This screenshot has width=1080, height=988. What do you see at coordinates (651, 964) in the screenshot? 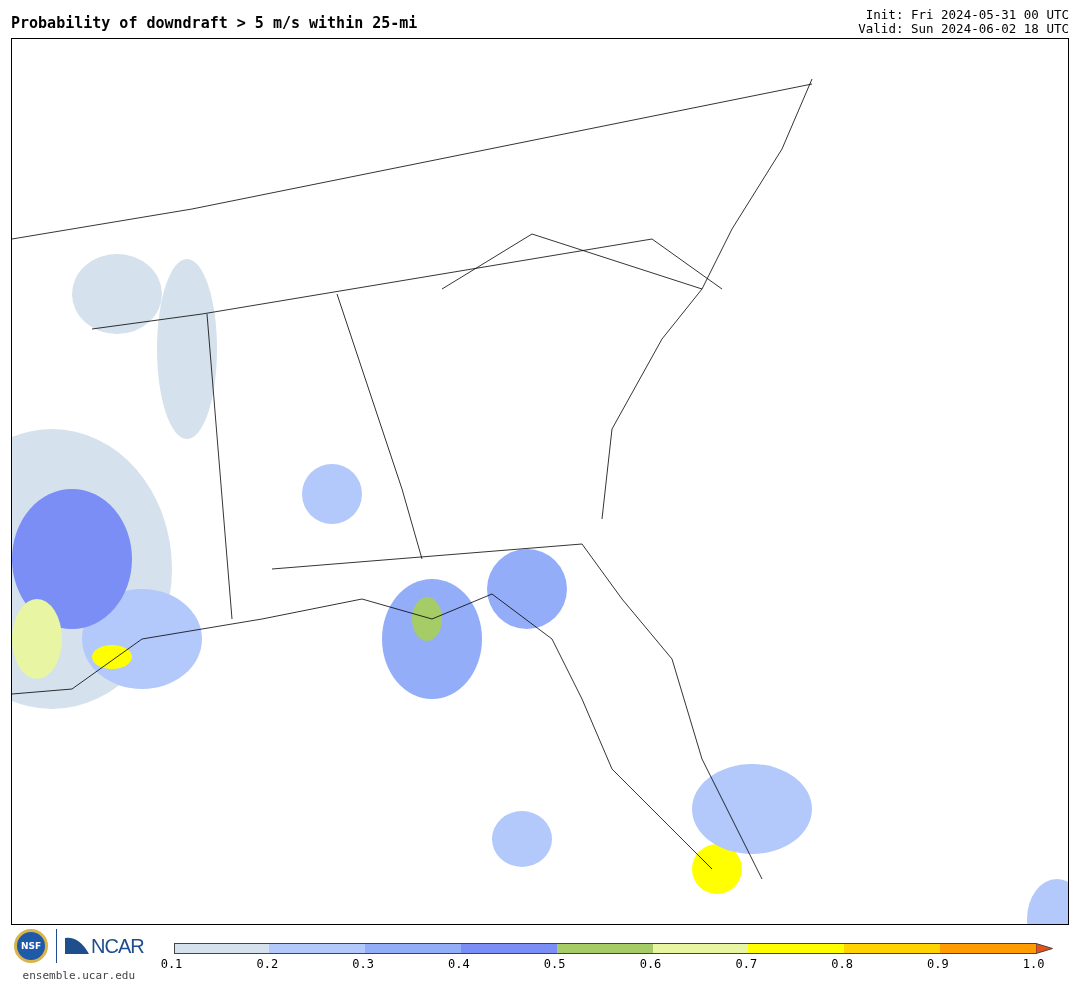
I see `colorbar-tick-label: 0.6` at bounding box center [651, 964].